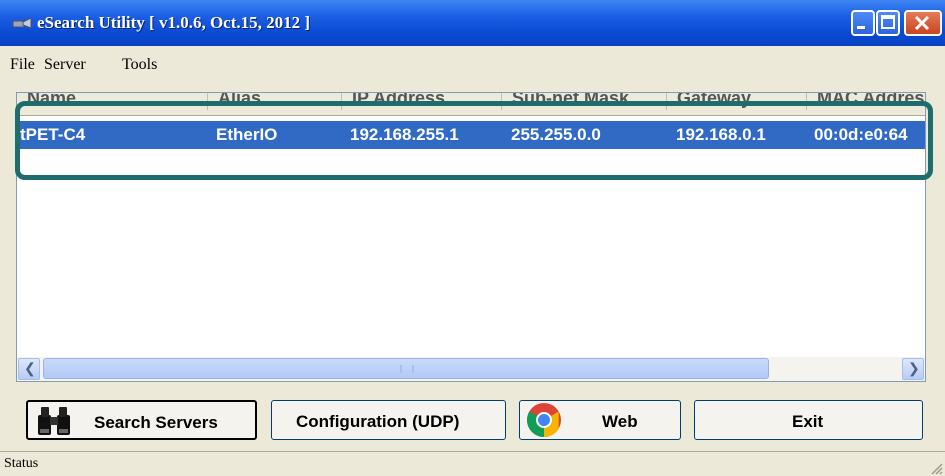  Describe the element at coordinates (29, 369) in the screenshot. I see `scroll-left-icon: ❮` at that location.